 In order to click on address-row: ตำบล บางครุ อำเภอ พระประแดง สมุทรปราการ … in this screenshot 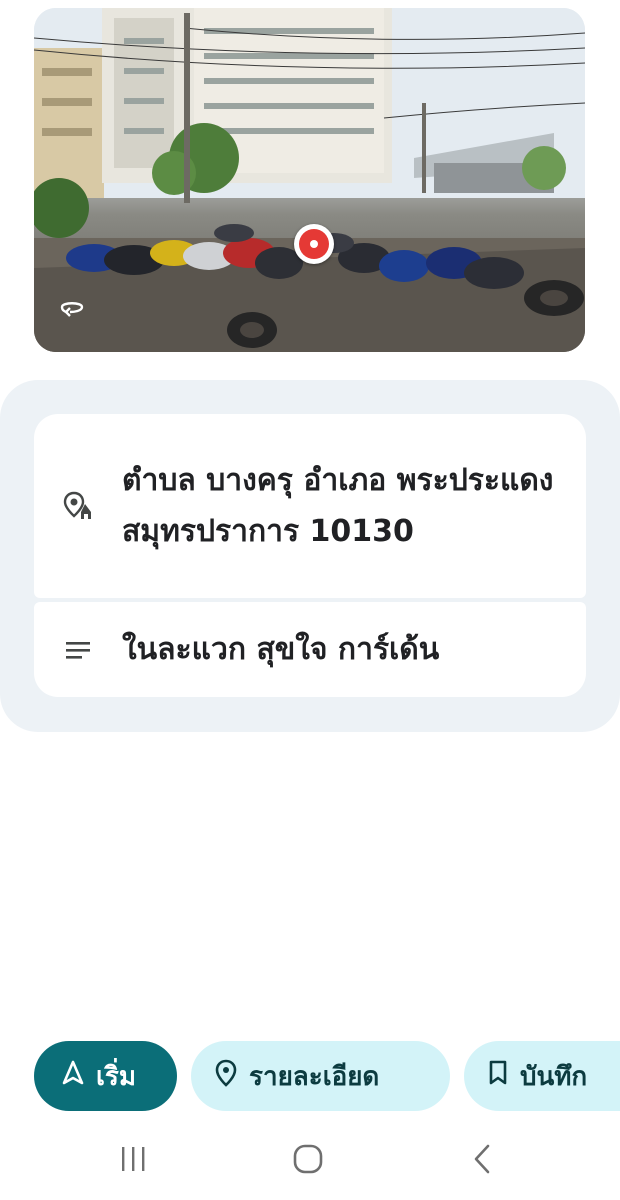, I will do `click(310, 506)`.